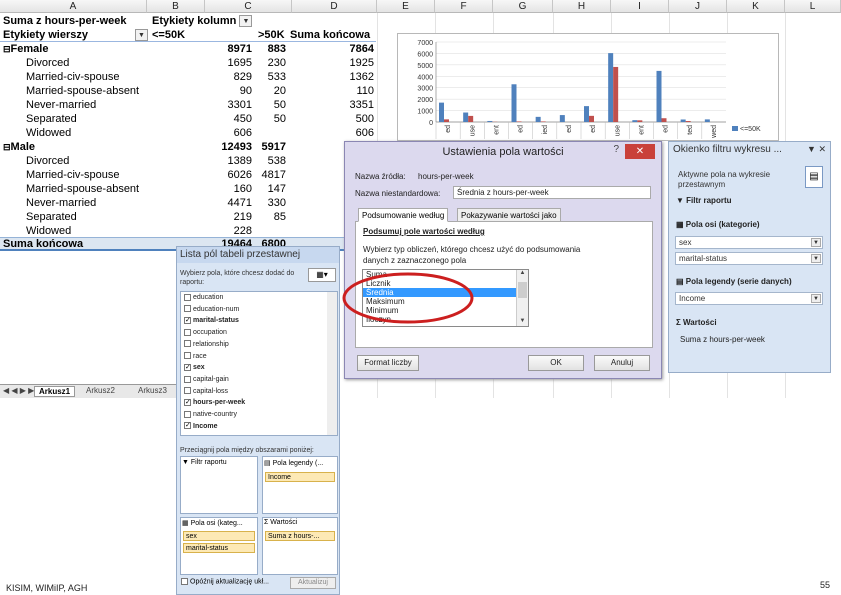 The height and width of the screenshot is (595, 841). Describe the element at coordinates (388, 363) in the screenshot. I see `number-format-button: Format liczby` at that location.